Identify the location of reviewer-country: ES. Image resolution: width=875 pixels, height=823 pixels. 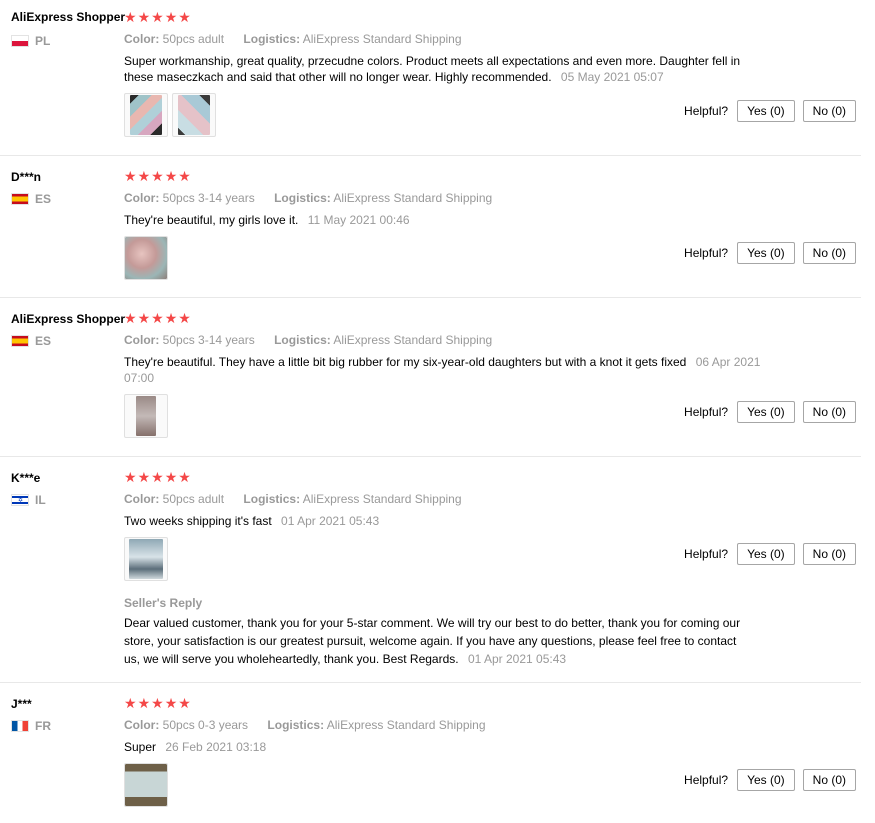
(31, 341).